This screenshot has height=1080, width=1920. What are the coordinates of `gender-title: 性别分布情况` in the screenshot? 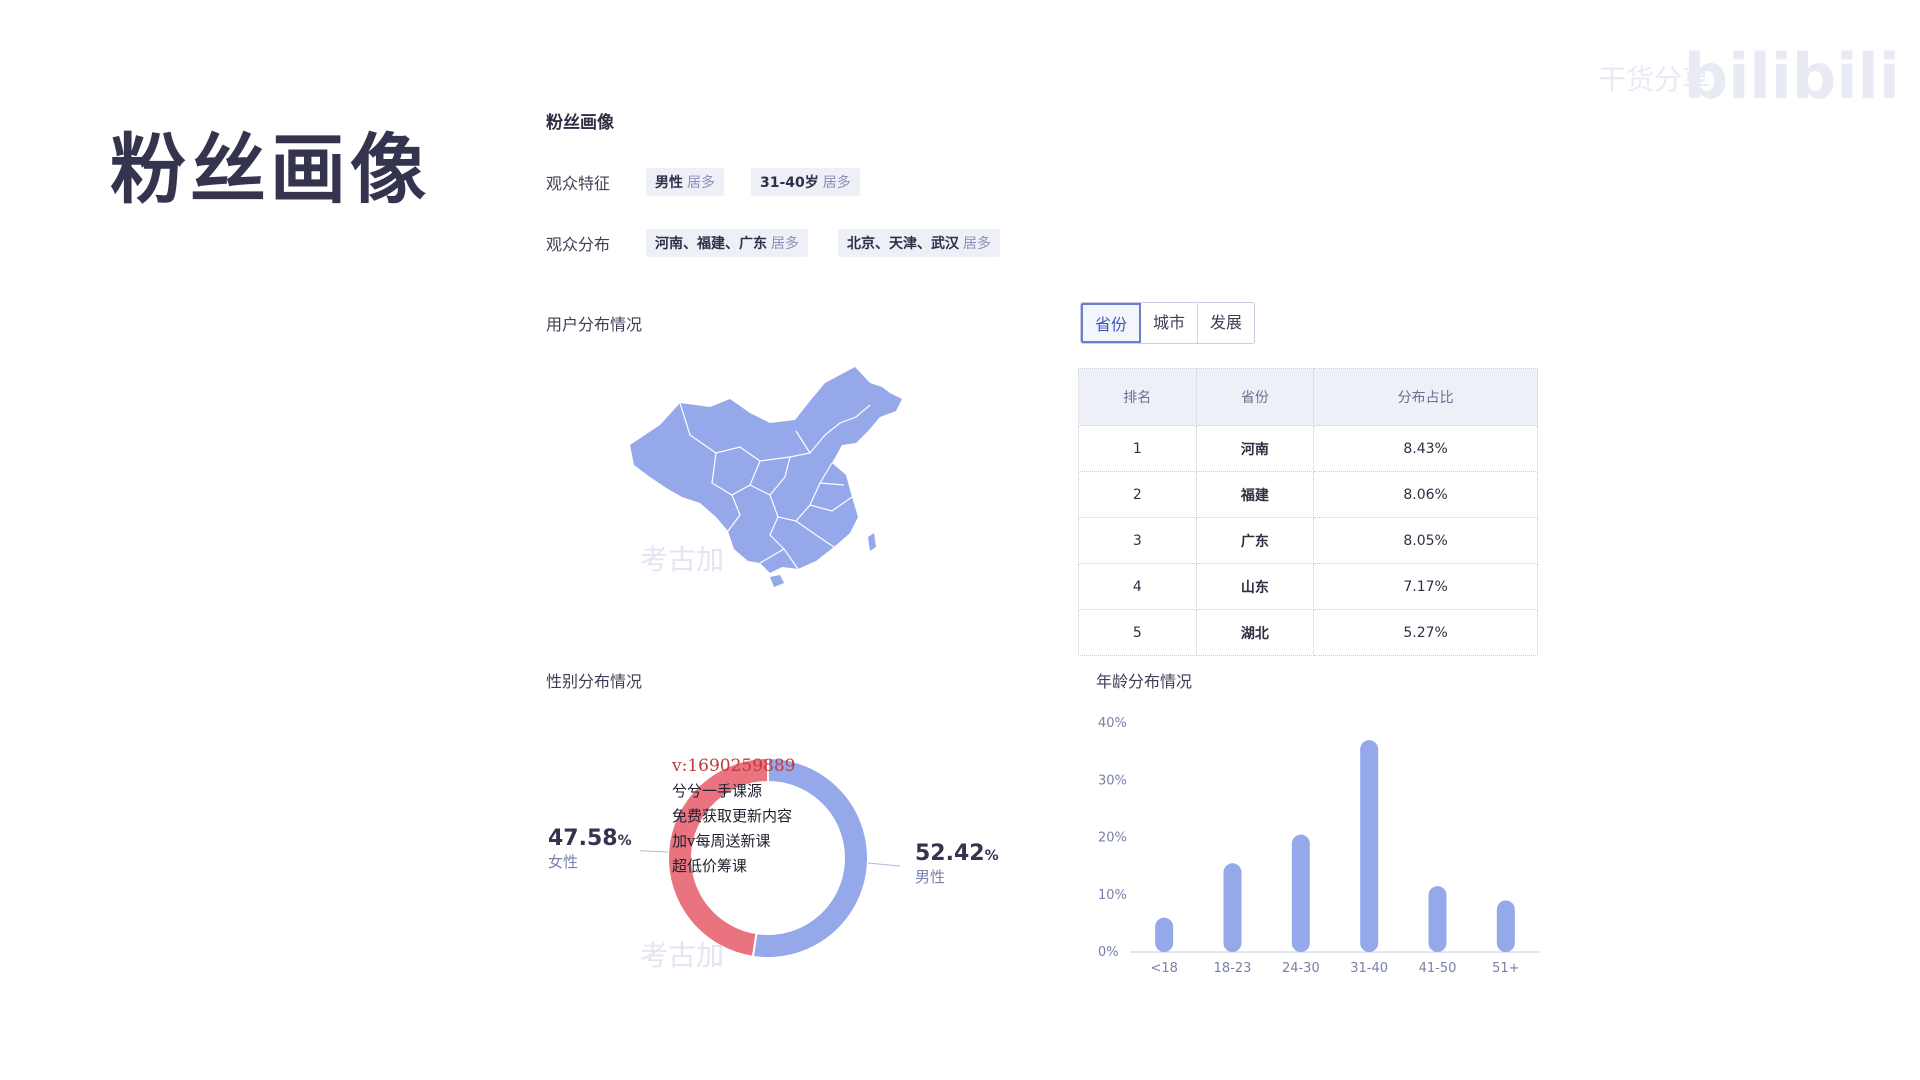 It's located at (594, 681).